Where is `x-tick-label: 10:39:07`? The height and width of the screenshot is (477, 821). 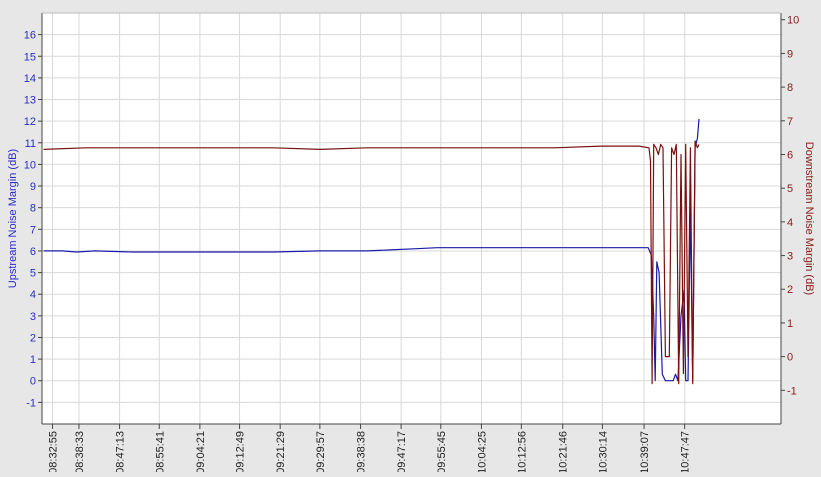 x-tick-label: 10:39:07 is located at coordinates (645, 451).